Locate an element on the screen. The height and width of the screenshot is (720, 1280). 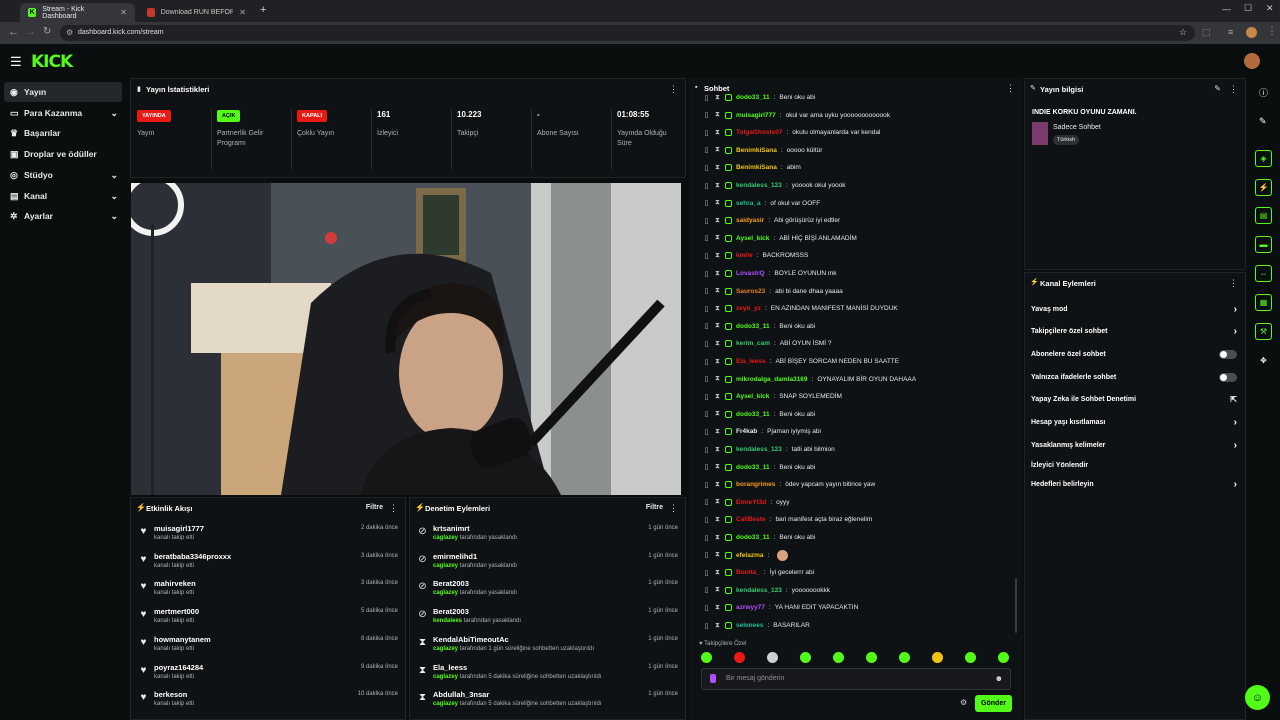
info-icon: ⓘ is located at coordinates (1263, 92).